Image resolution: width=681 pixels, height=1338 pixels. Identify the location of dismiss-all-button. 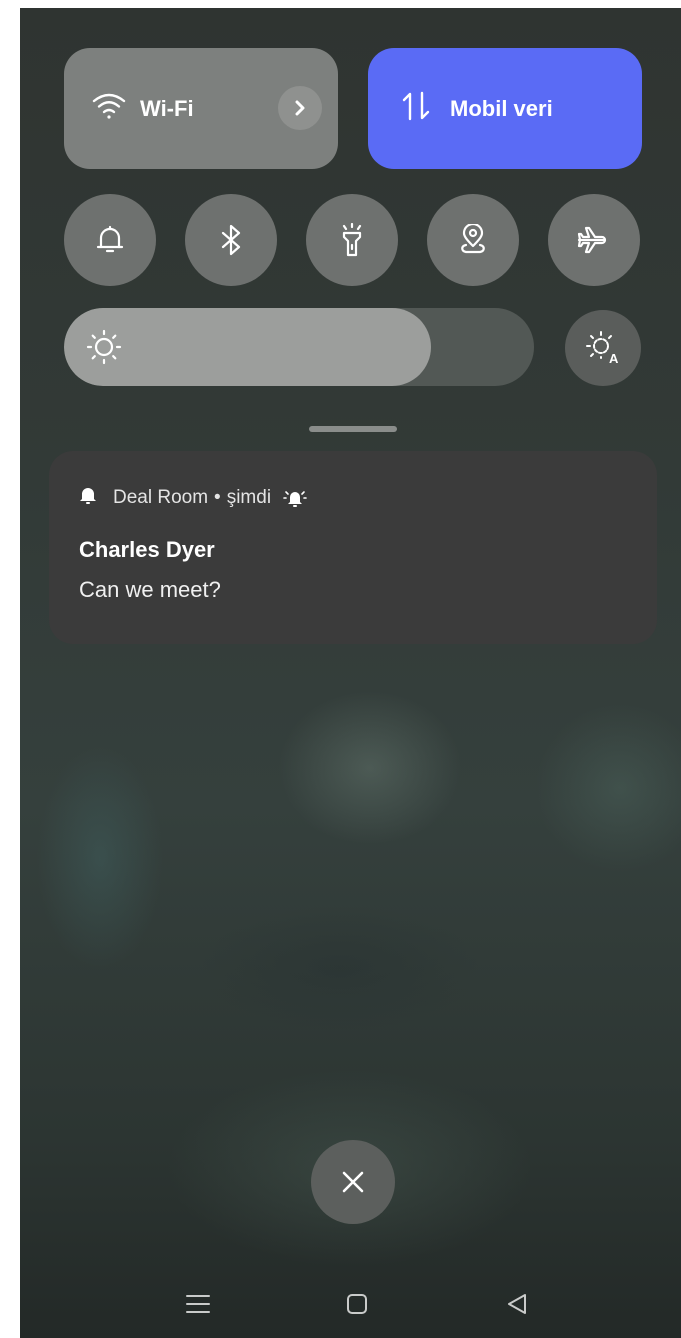
(353, 1182).